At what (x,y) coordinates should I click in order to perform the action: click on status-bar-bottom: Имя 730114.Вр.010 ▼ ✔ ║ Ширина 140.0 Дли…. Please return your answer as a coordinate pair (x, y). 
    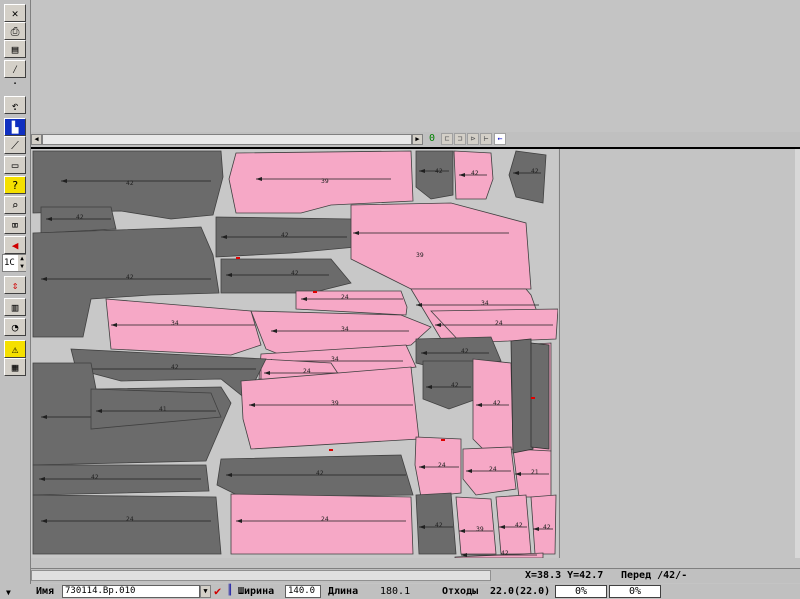
    Looking at the image, I should click on (400, 591).